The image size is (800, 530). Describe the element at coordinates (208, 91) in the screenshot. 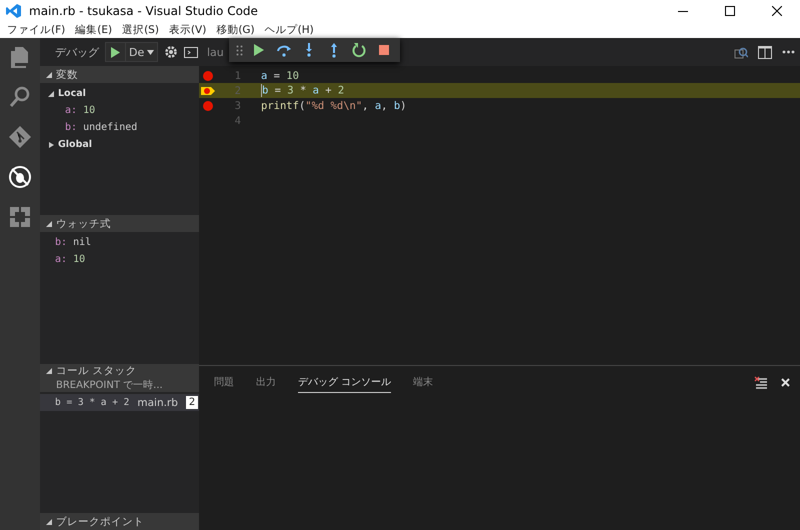

I see `current-breakpoint-icon` at that location.